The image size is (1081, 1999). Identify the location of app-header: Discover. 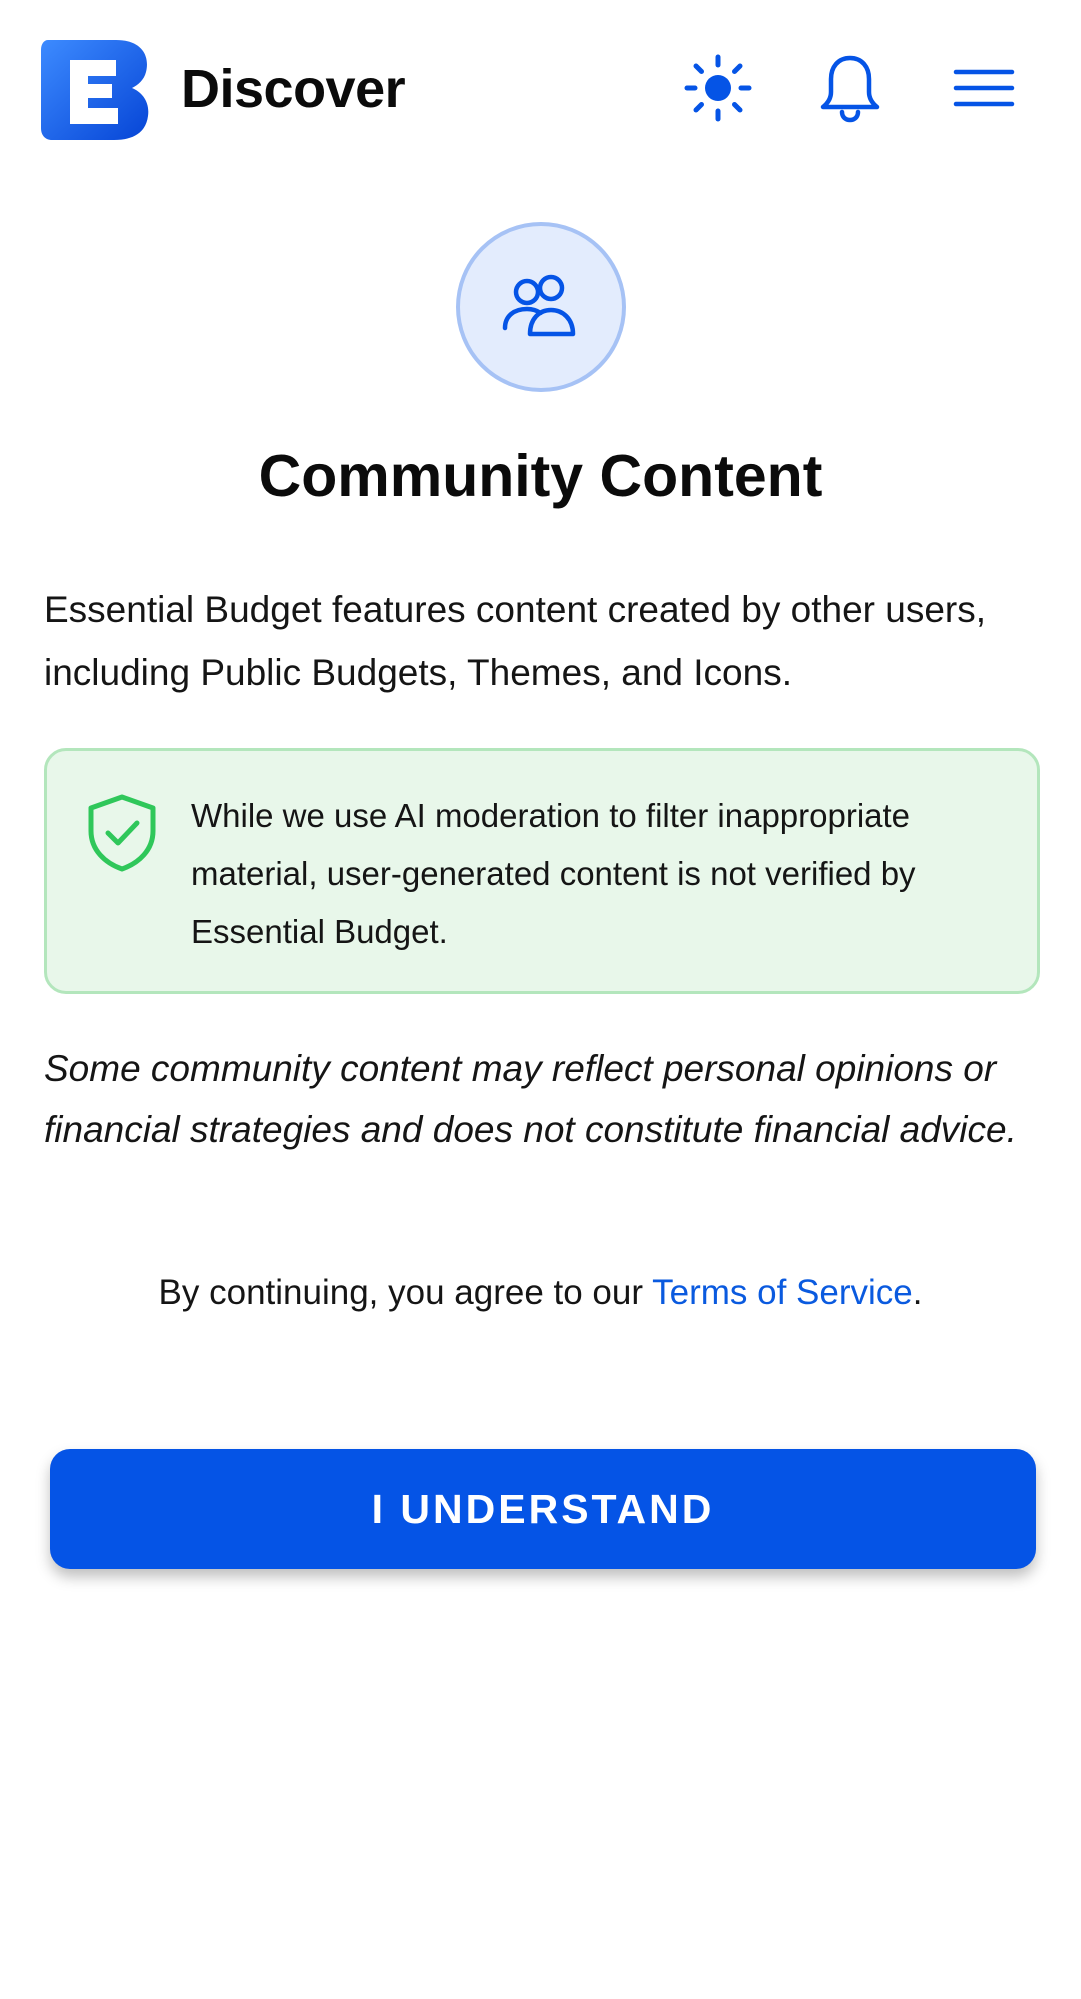
(540, 90).